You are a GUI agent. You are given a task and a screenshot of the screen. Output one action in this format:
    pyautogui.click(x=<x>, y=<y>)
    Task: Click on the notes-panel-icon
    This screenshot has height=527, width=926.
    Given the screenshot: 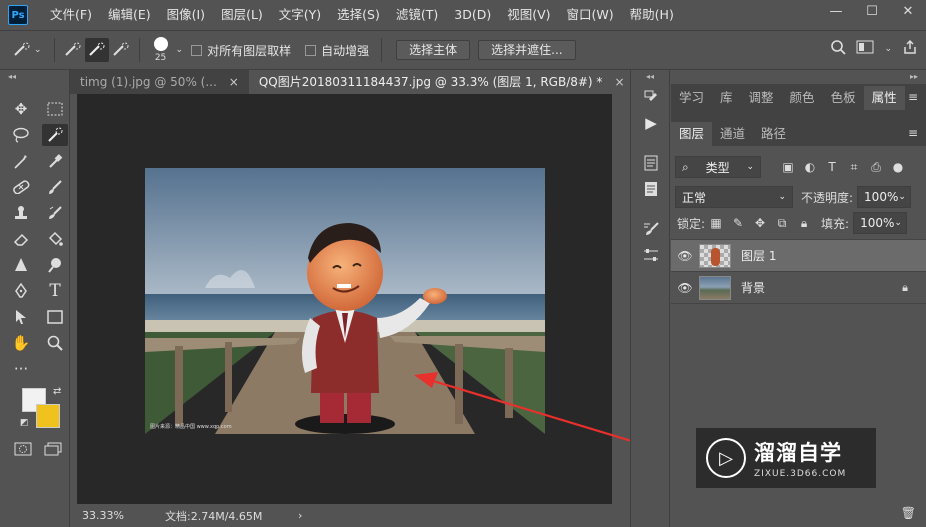 What is the action you would take?
    pyautogui.click(x=651, y=163)
    